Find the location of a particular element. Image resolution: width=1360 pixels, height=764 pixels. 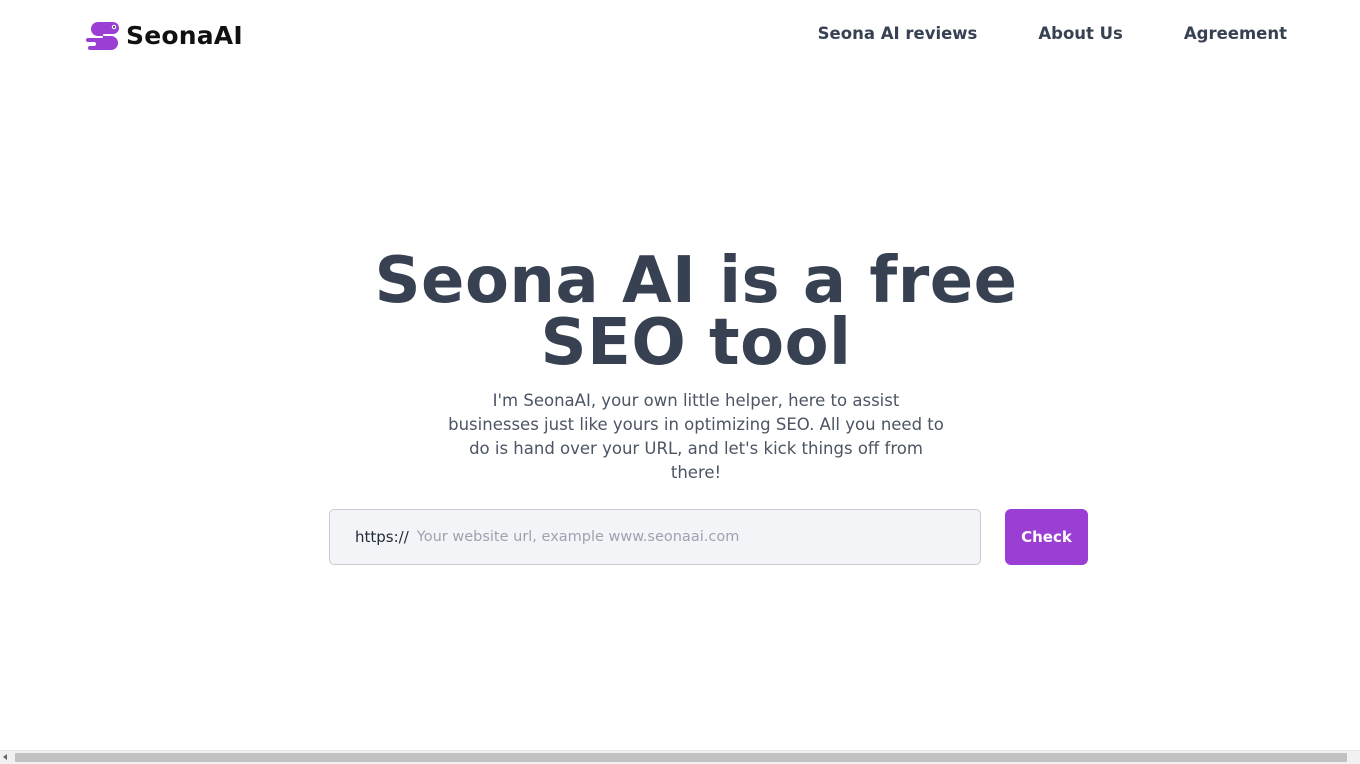

scrollbar-thumb is located at coordinates (681, 757).